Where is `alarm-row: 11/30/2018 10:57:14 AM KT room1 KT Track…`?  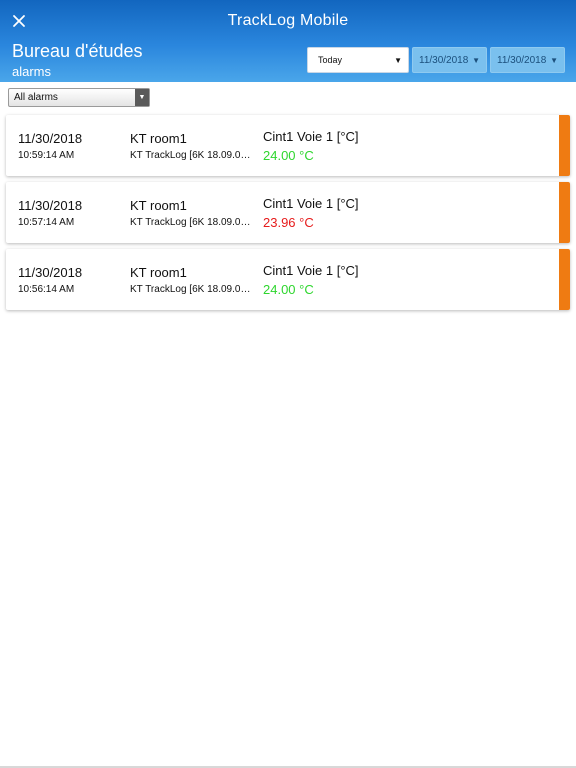
alarm-row: 11/30/2018 10:57:14 AM KT room1 KT Track… is located at coordinates (288, 212).